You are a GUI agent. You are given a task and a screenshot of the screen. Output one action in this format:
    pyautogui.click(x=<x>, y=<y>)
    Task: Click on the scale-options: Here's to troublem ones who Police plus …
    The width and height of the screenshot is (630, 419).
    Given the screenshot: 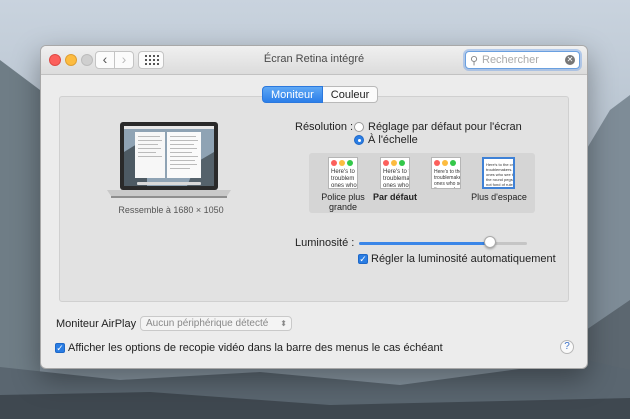 What is the action you would take?
    pyautogui.click(x=422, y=183)
    